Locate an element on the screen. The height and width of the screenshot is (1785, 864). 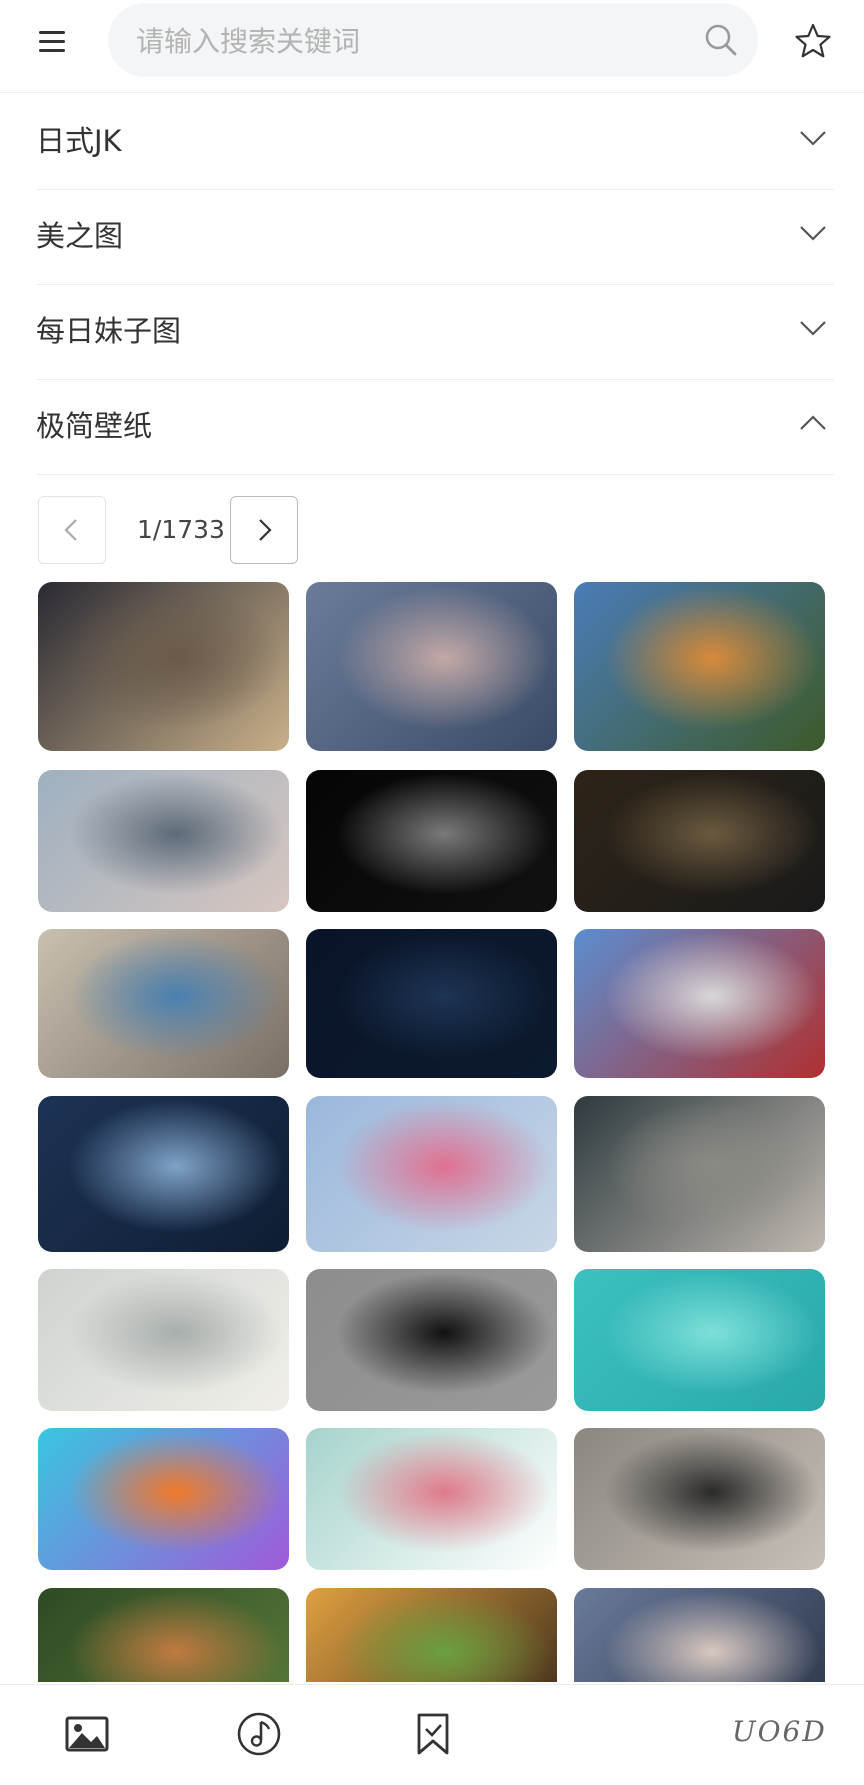
prev-page-button is located at coordinates (72, 530).